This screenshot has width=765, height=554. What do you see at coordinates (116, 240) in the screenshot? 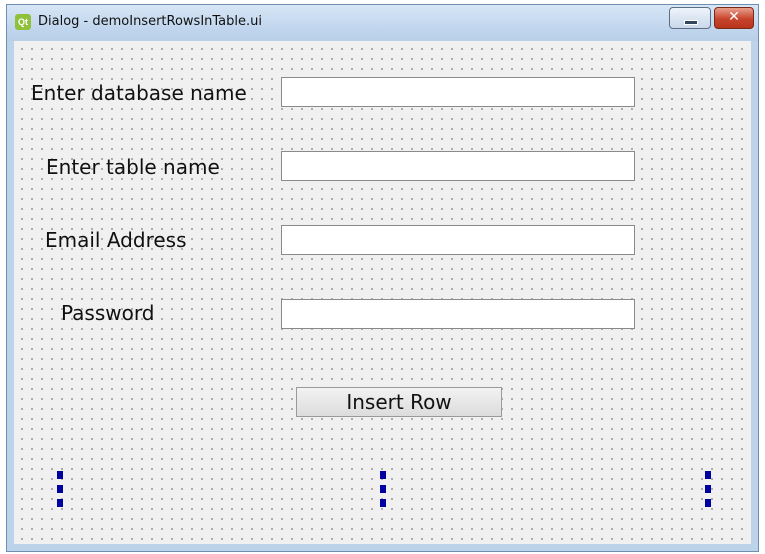
I see `email-address-label: Email Address` at bounding box center [116, 240].